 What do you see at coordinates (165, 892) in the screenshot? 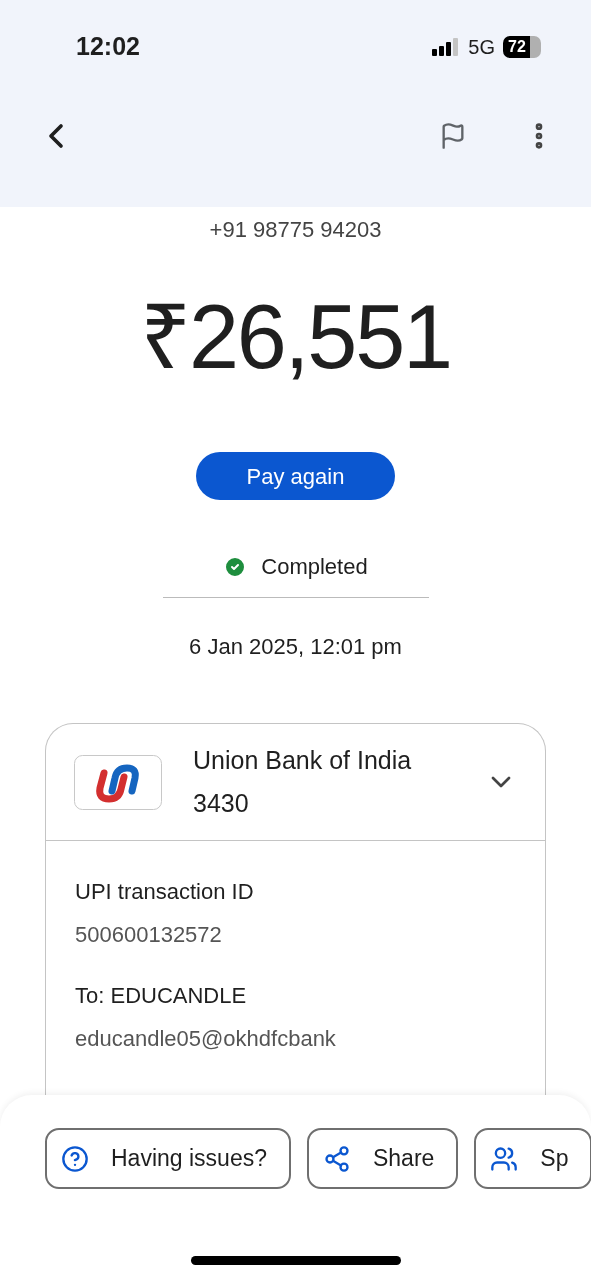
I see `detail-label: UPI transaction ID` at bounding box center [165, 892].